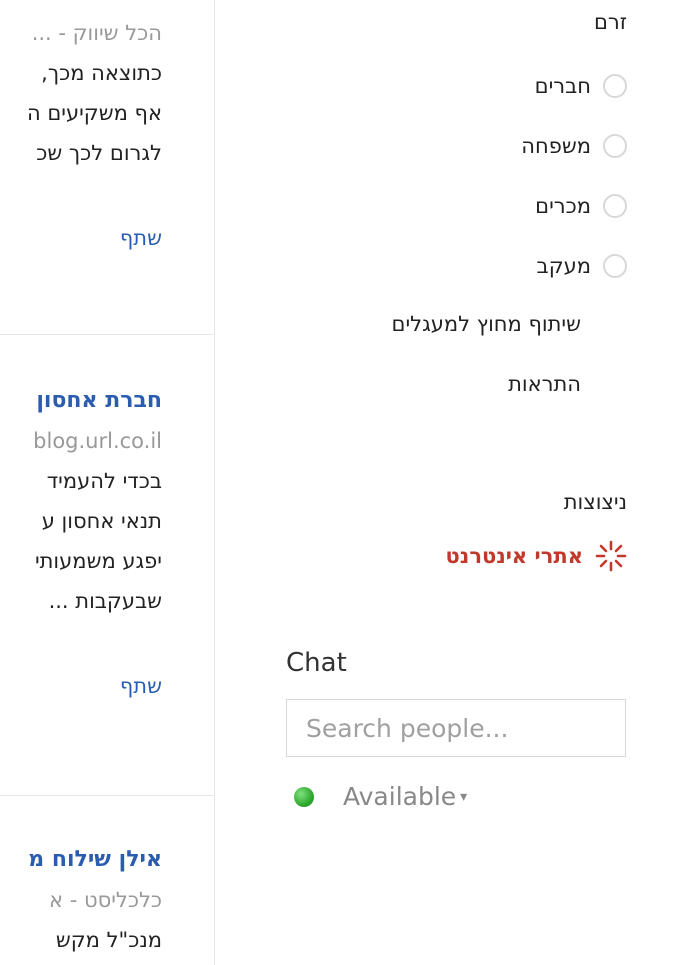  I want to click on circle-filter-acquaintances: מכרים, so click(581, 206).